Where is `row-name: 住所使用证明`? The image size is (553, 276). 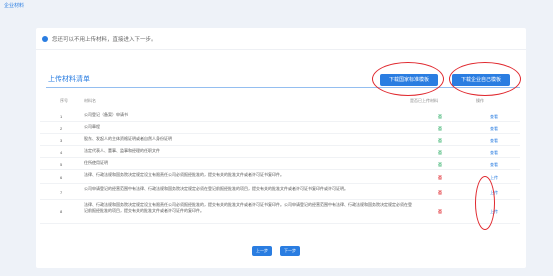 row-name: 住所使用证明 is located at coordinates (96, 162).